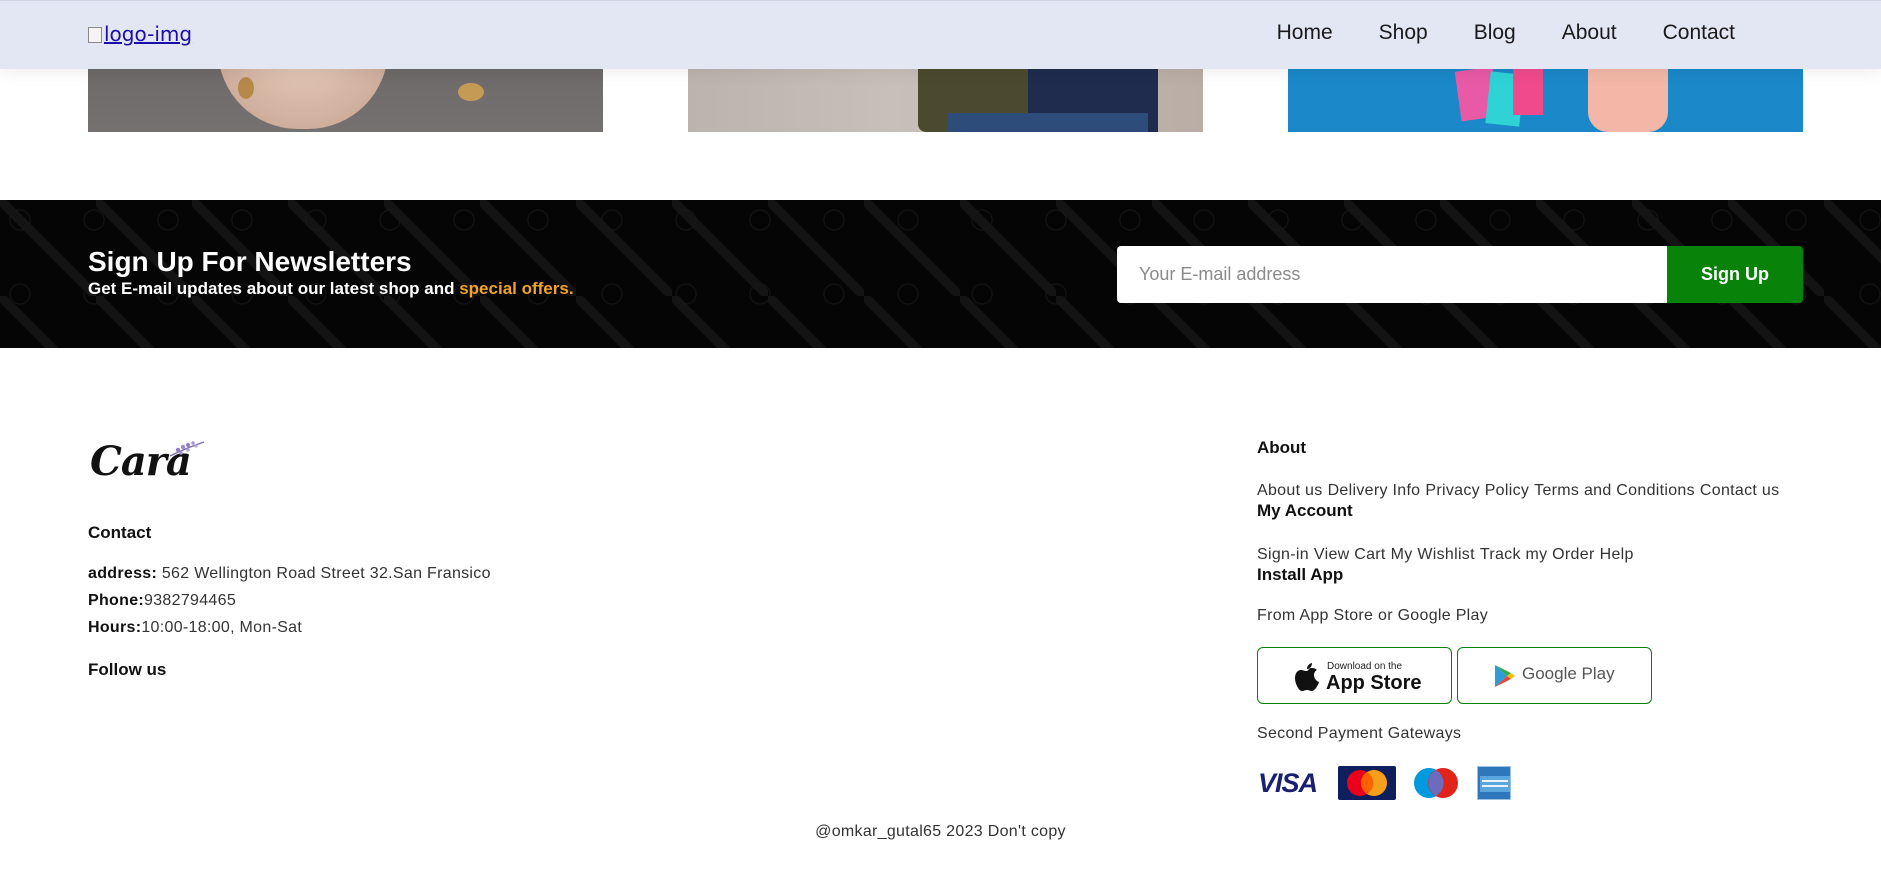 The height and width of the screenshot is (888, 1881). Describe the element at coordinates (1374, 491) in the screenshot. I see `link-delivery-info: Delivery Info` at that location.